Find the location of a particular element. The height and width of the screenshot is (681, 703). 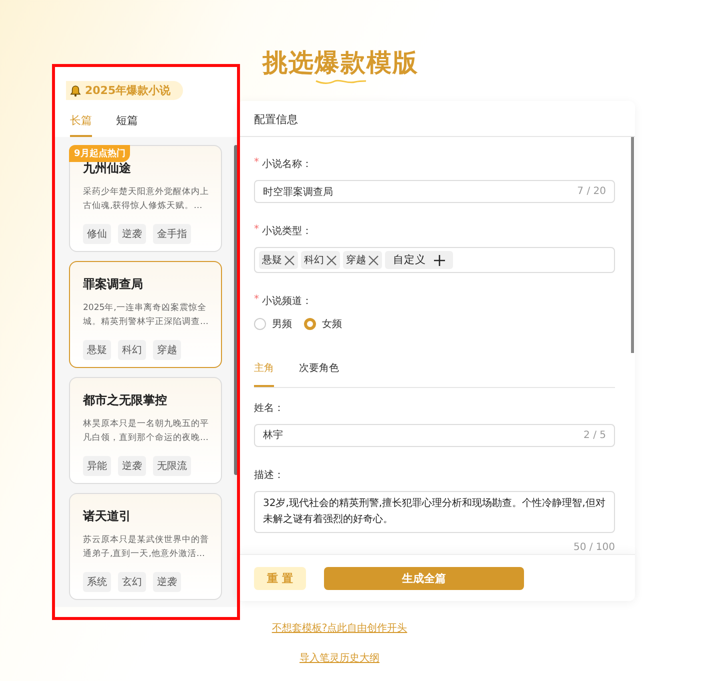

char-counter: 50 / 100 is located at coordinates (594, 548).